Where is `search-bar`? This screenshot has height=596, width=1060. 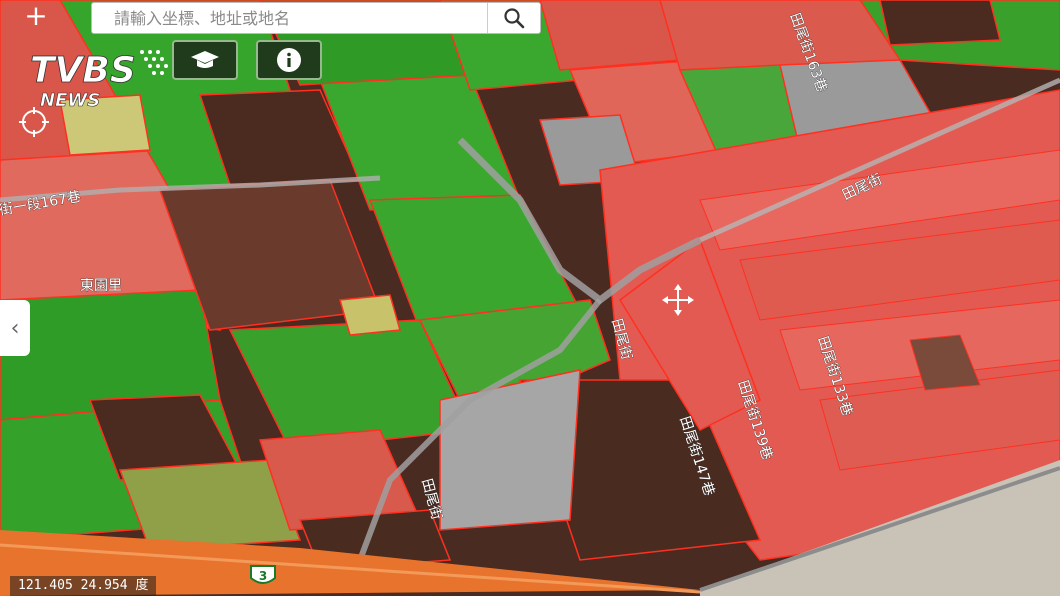
search-bar is located at coordinates (316, 18).